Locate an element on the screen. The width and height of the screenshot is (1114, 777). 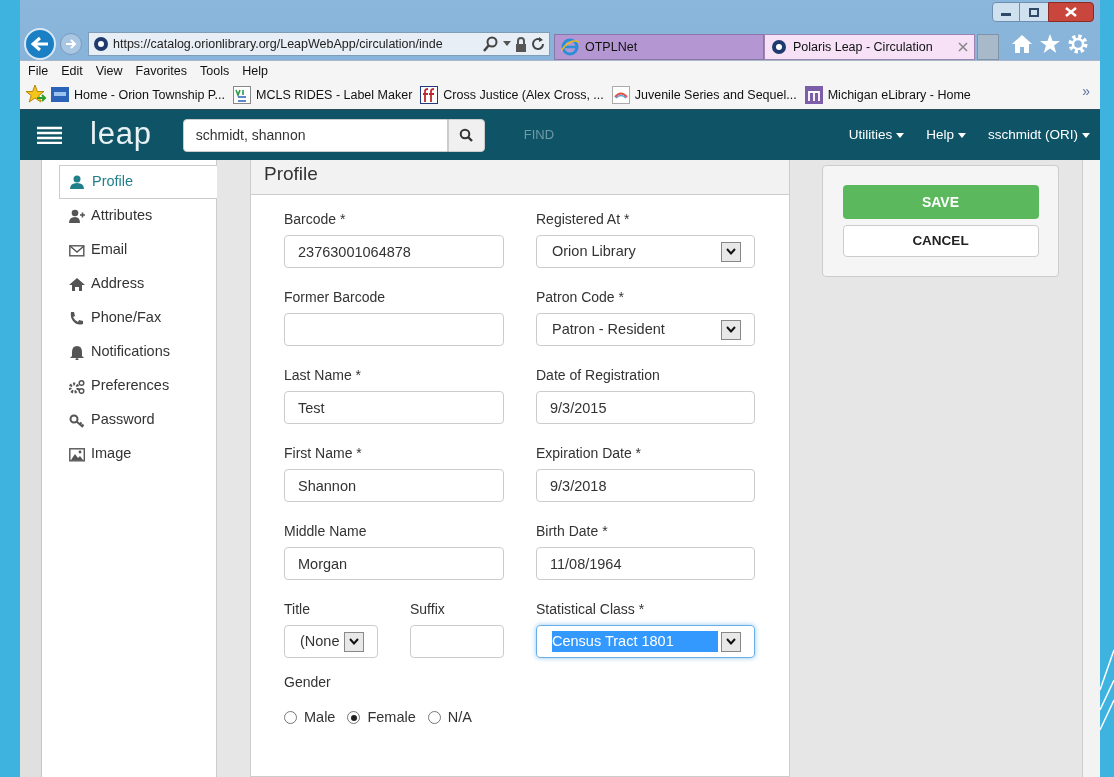
field-label: Statistical Class * is located at coordinates (591, 609).